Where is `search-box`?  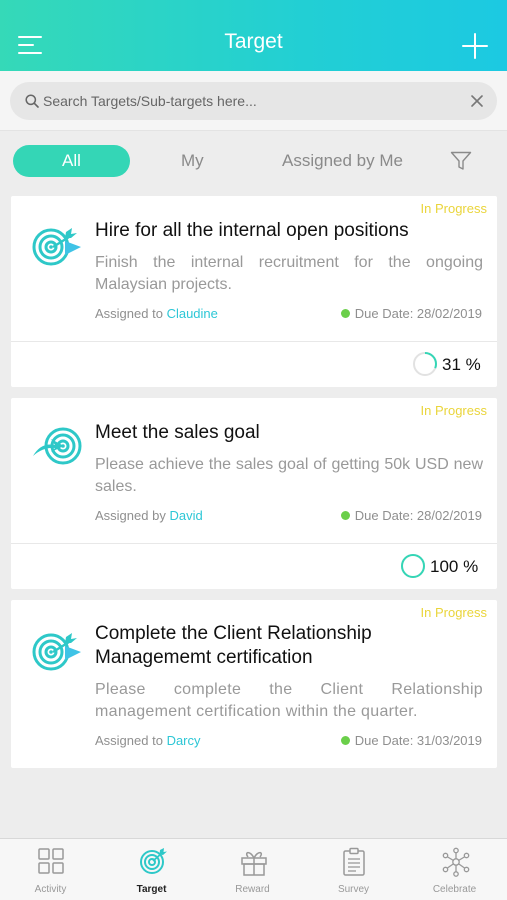
search-box is located at coordinates (253, 101).